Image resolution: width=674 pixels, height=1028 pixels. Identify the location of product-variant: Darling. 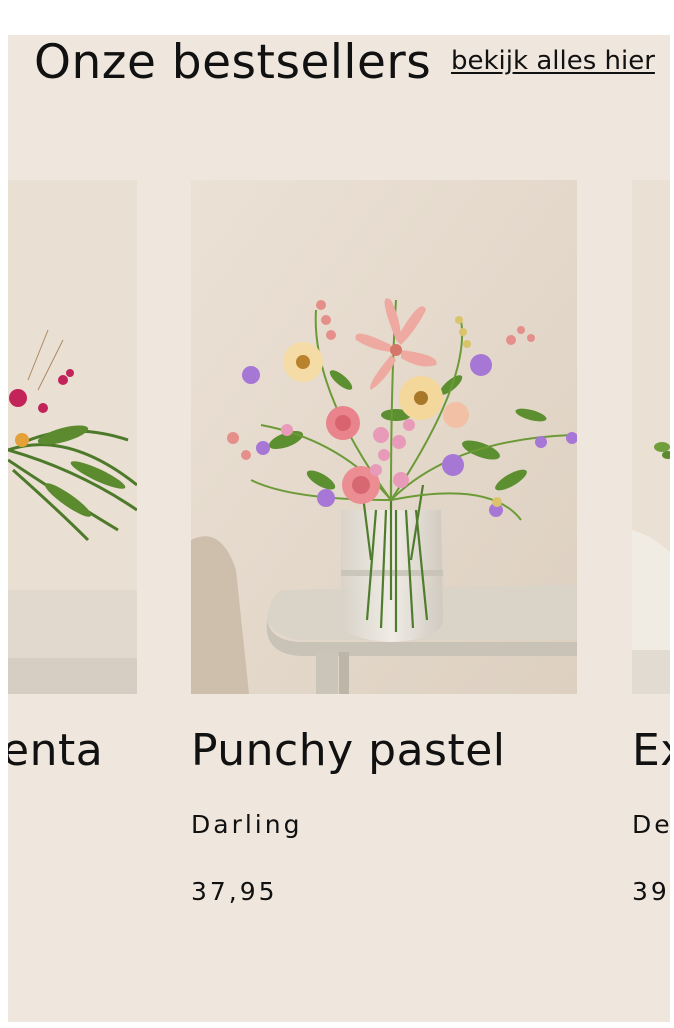
(247, 824).